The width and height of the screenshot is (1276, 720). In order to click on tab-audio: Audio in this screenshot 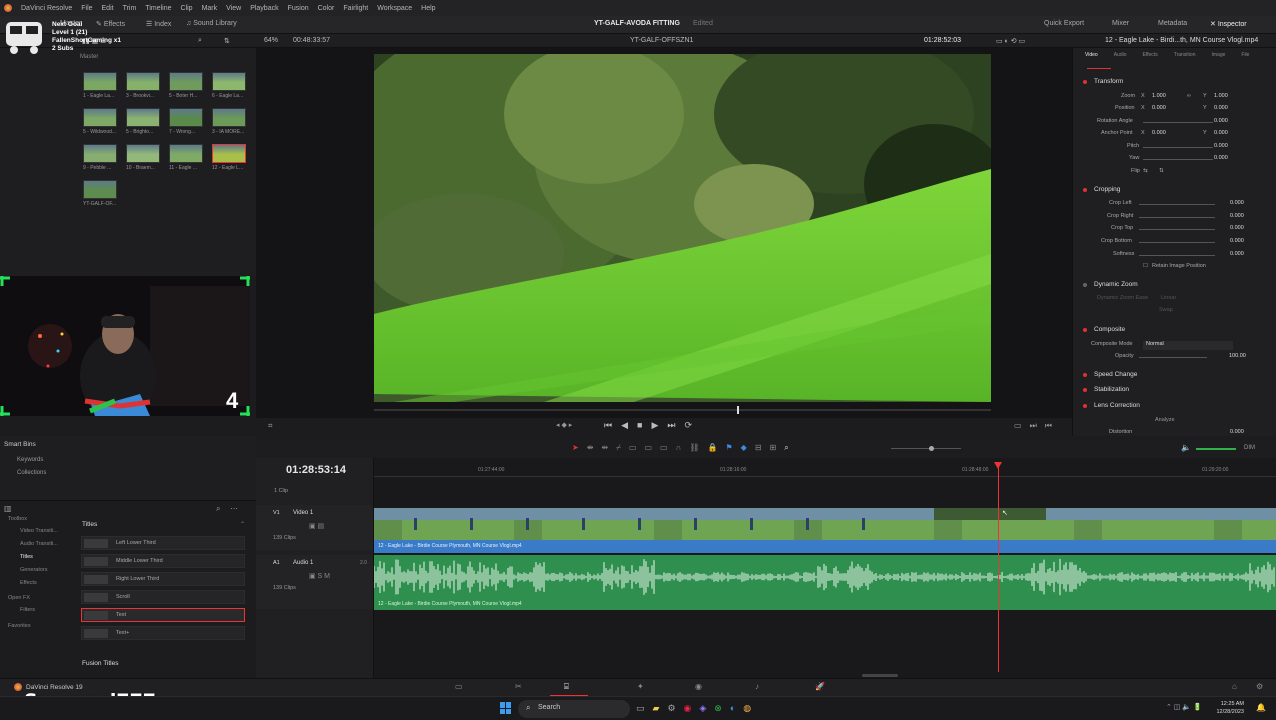, I will do `click(1120, 55)`.